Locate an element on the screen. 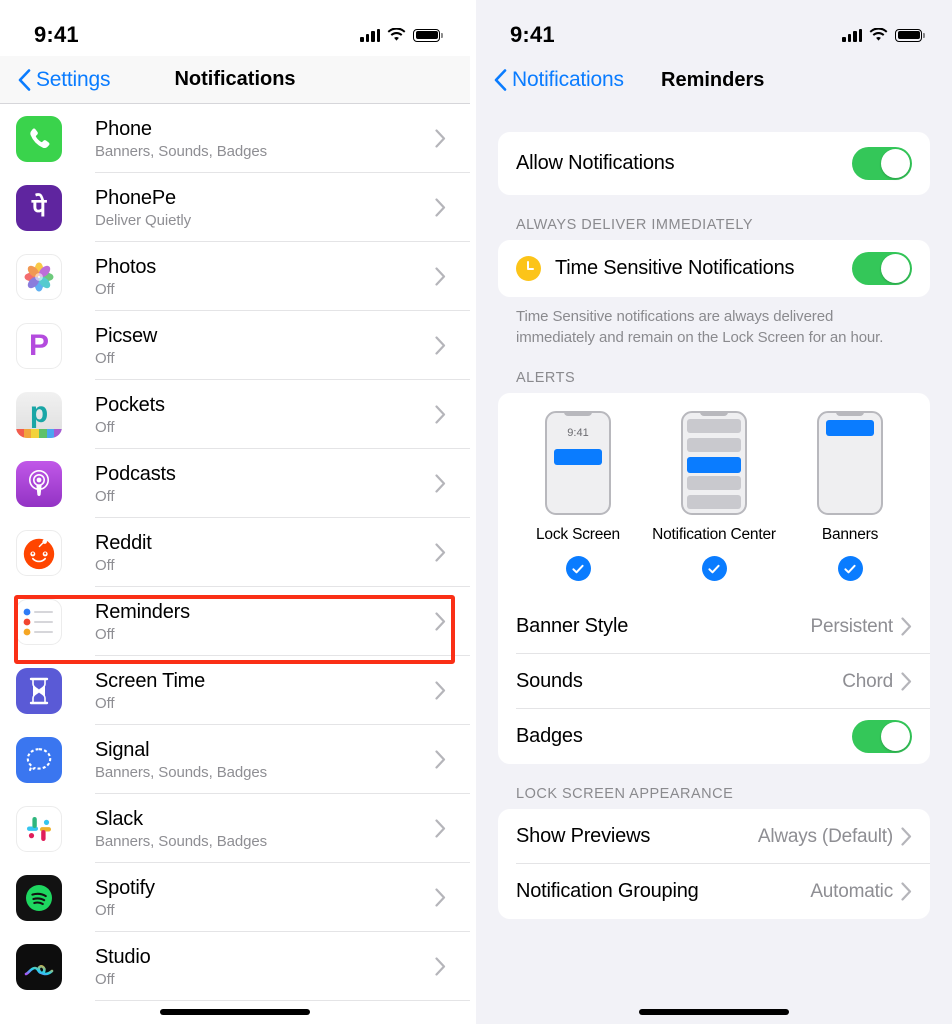  notification-center-preview-icon is located at coordinates (714, 463).